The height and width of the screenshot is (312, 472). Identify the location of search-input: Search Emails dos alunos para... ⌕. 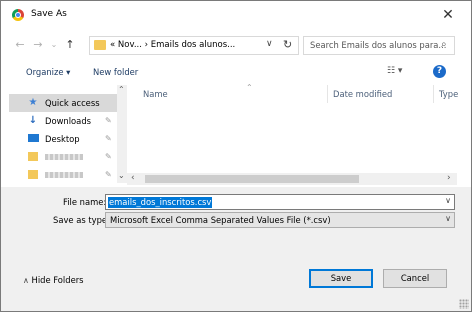
(379, 45).